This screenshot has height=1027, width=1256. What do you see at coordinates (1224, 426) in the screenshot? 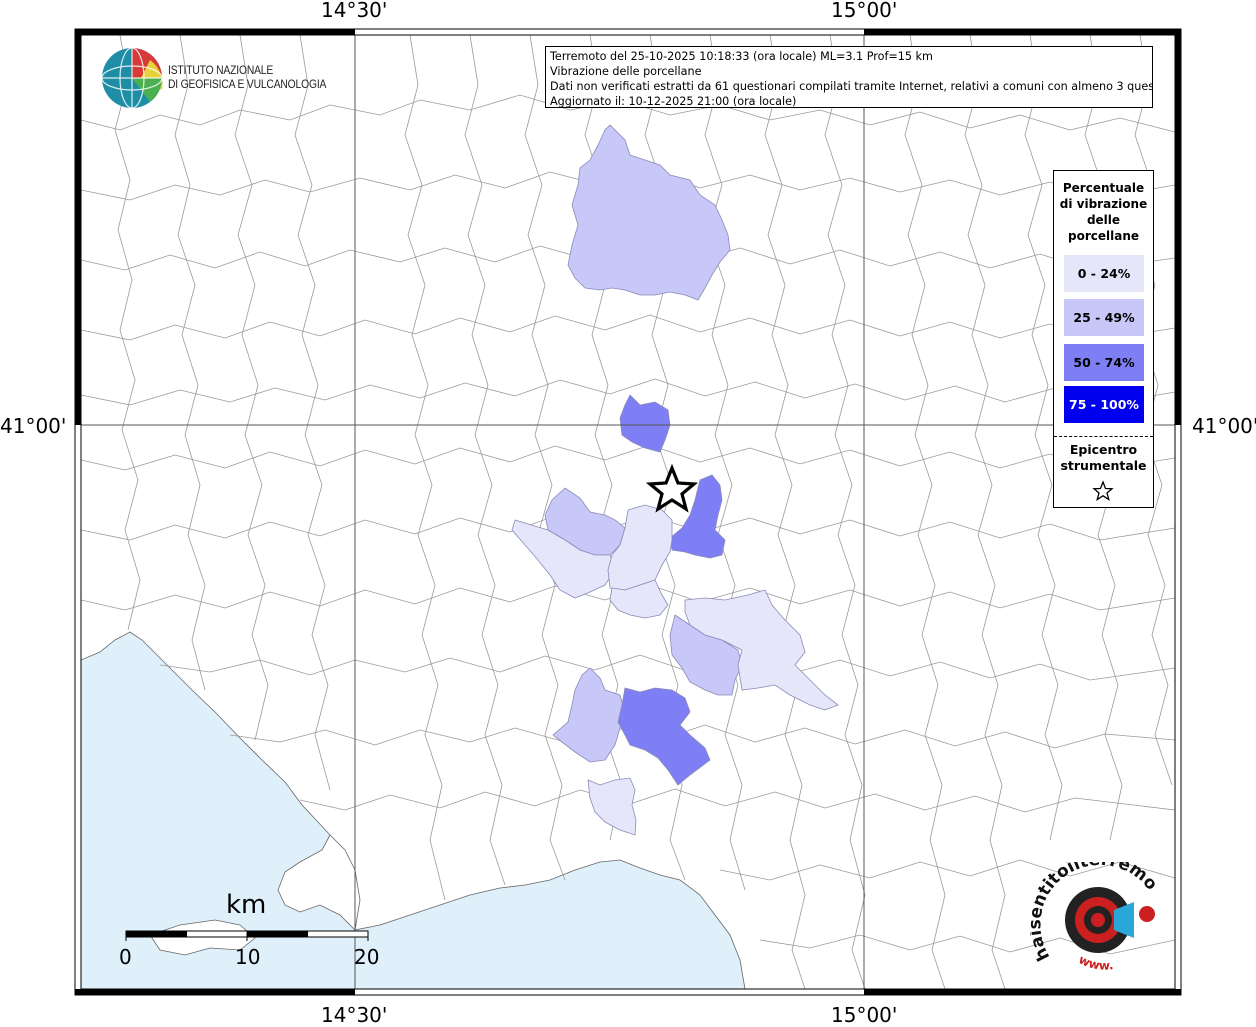
I see `lat-label-right: 41°00'` at bounding box center [1224, 426].